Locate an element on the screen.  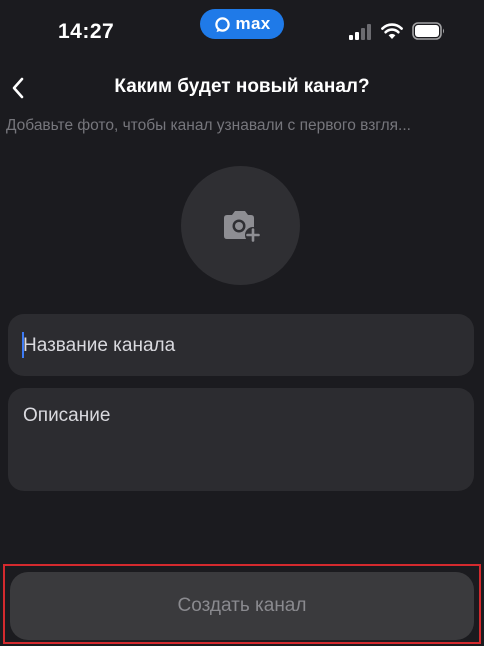
max-badge-label: max is located at coordinates (253, 23).